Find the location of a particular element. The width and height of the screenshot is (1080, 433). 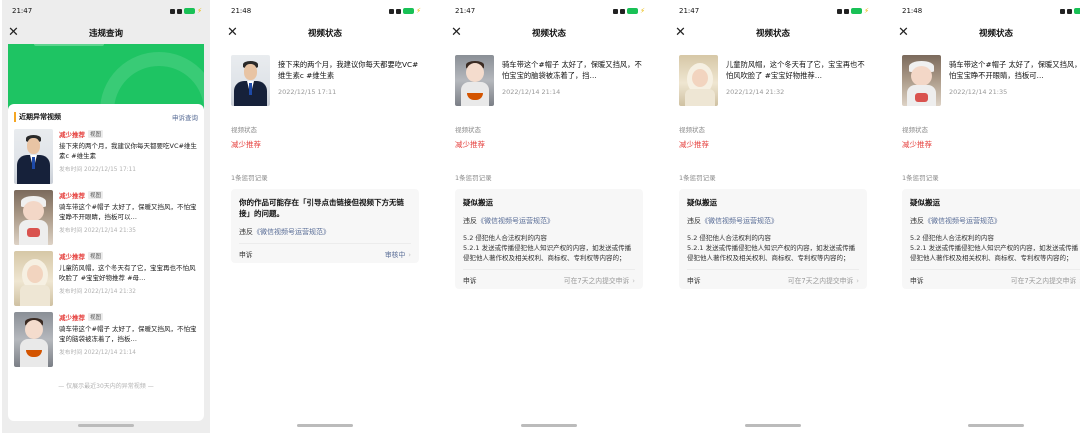

publish-time: 2022/12/15 17:11 is located at coordinates (307, 92).